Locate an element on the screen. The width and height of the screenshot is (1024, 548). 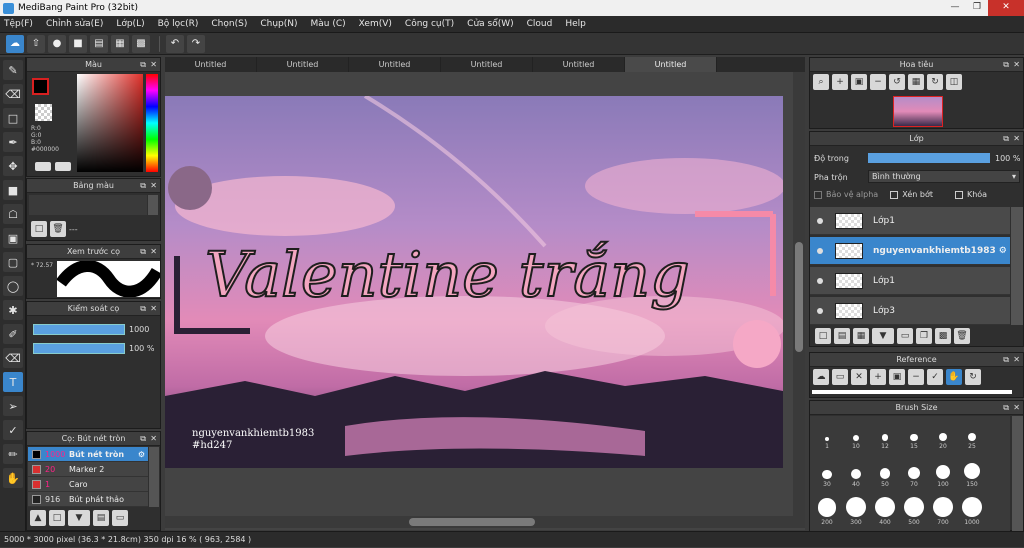
add-brush-icon: ▲ is located at coordinates (38, 518).